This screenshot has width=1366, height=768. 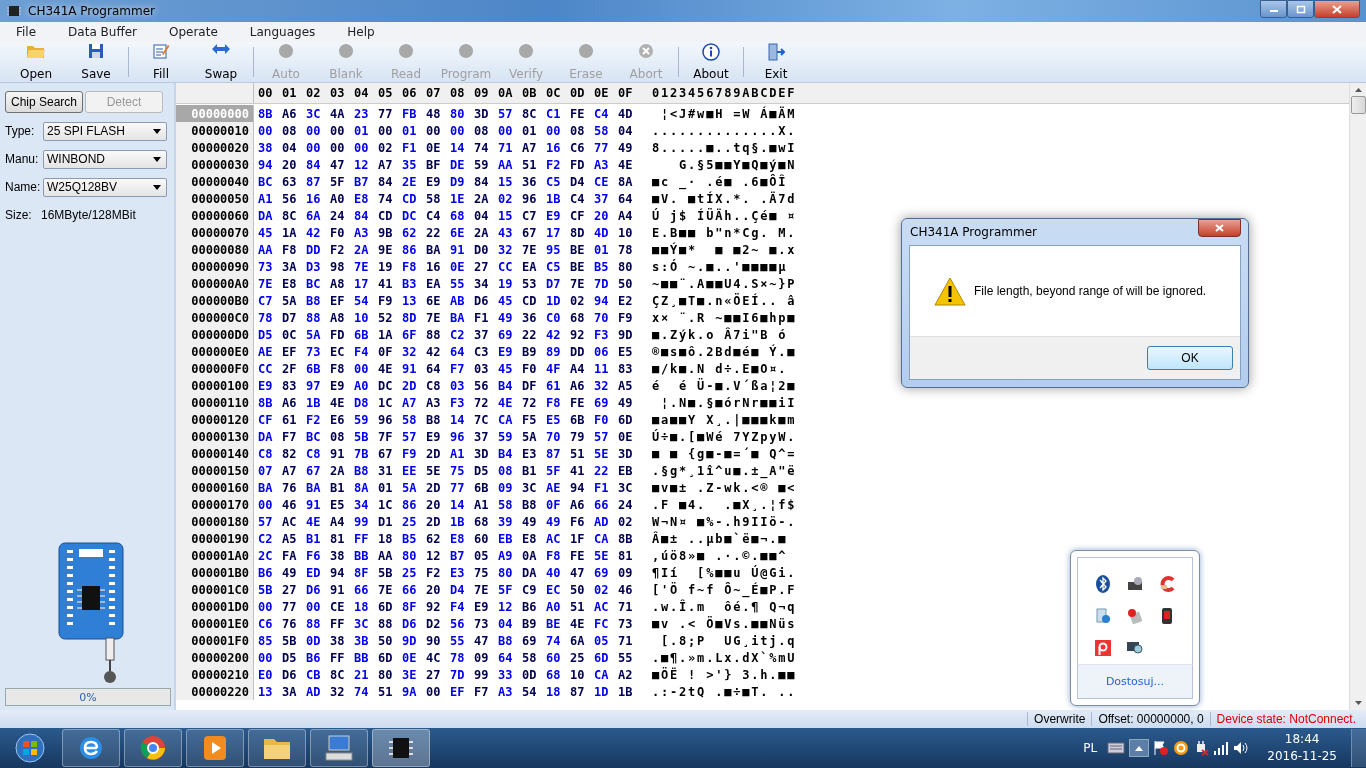 I want to click on row-offset: 00000080, so click(x=215, y=249).